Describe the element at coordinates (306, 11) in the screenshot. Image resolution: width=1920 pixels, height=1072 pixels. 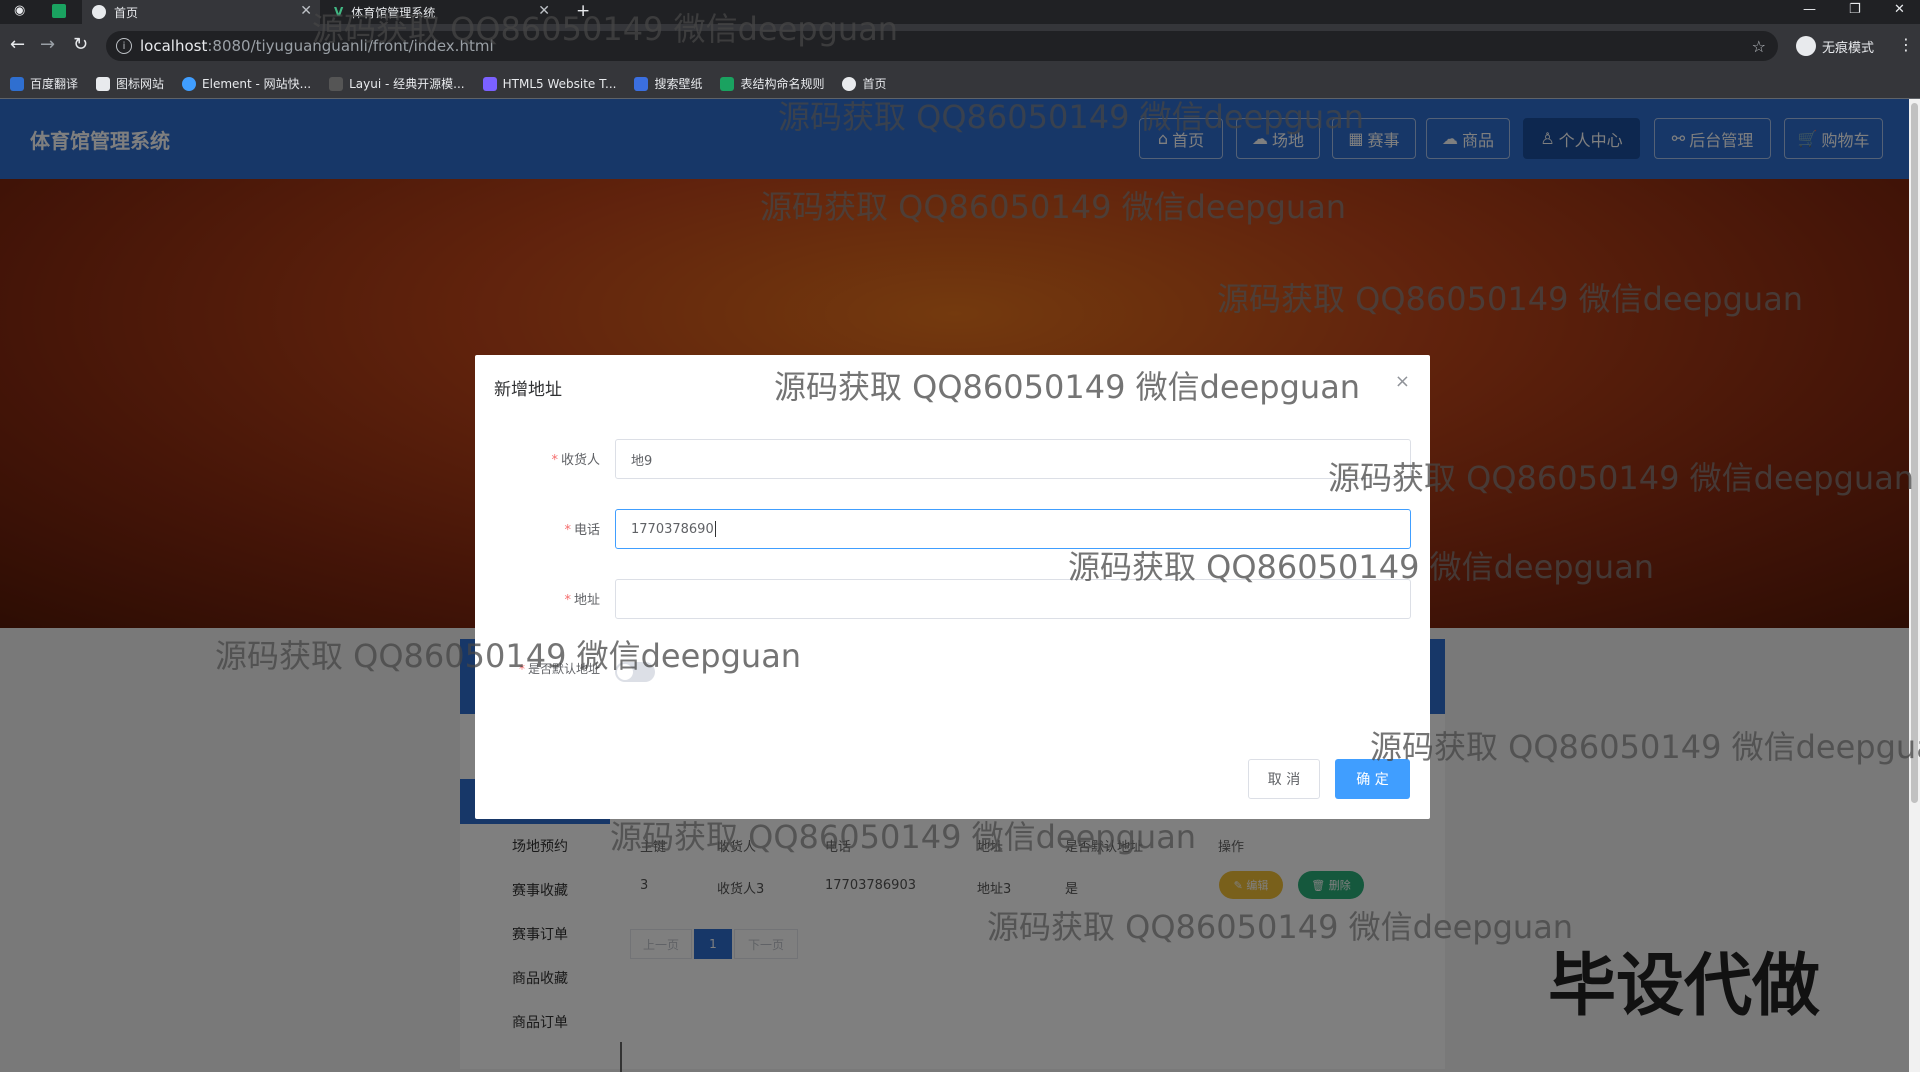
I see `close-icon: ✕` at that location.